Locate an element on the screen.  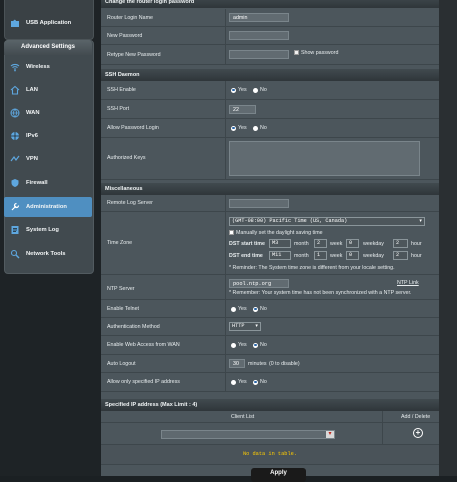
sidebar-item-label: Firewall is located at coordinates (37, 183).